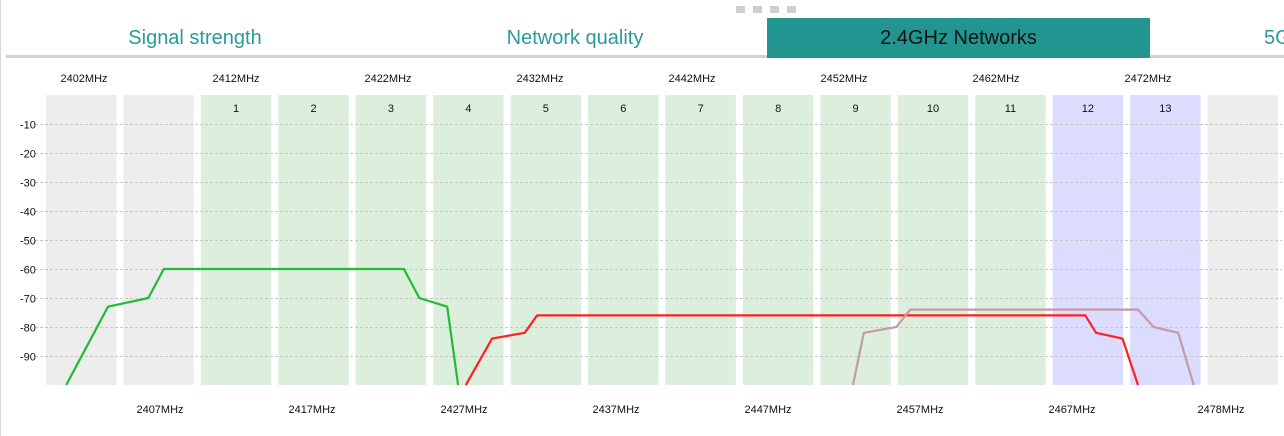  What do you see at coordinates (159, 410) in the screenshot?
I see `bottom-frequency-label: 2407MHz` at bounding box center [159, 410].